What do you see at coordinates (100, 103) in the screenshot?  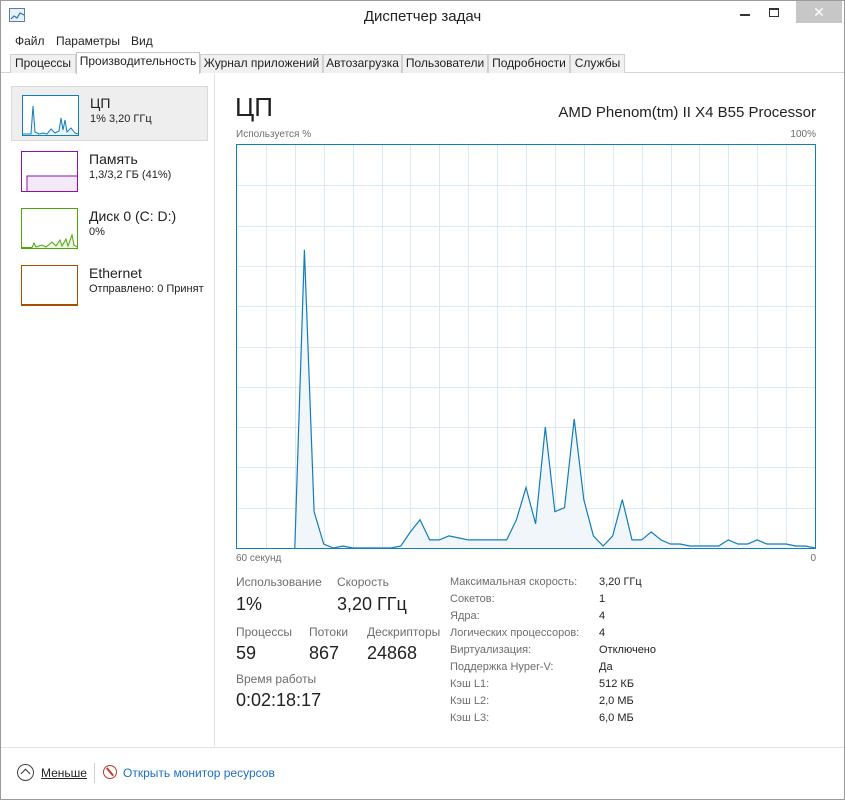 I see `resource-cpu-name: ЦП` at bounding box center [100, 103].